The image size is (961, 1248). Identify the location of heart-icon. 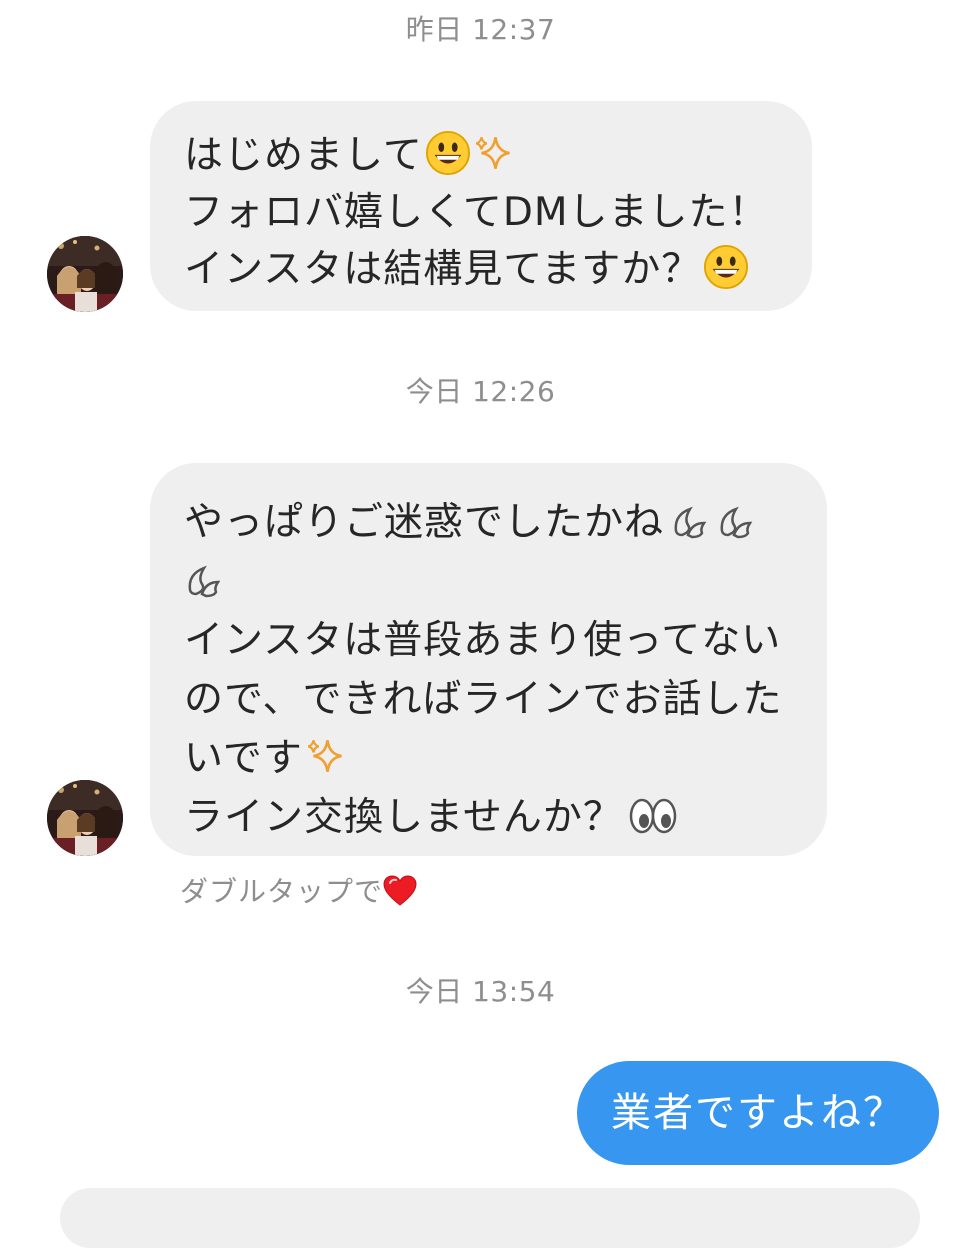
(400, 891).